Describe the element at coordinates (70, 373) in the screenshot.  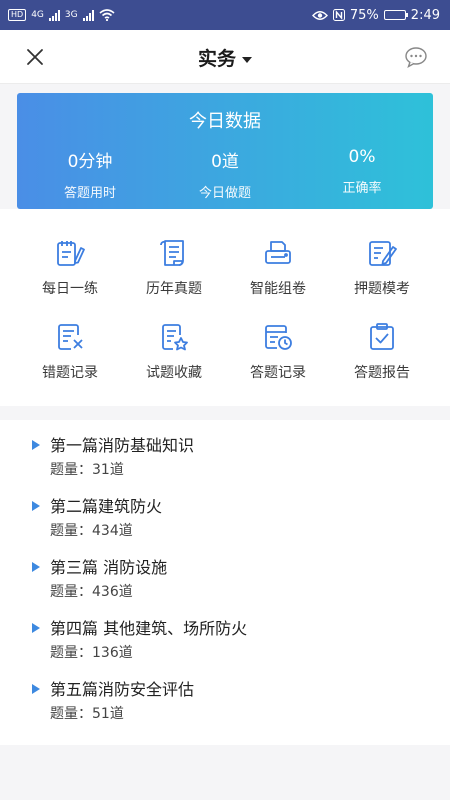
I see `grid-label: 错题记录` at that location.